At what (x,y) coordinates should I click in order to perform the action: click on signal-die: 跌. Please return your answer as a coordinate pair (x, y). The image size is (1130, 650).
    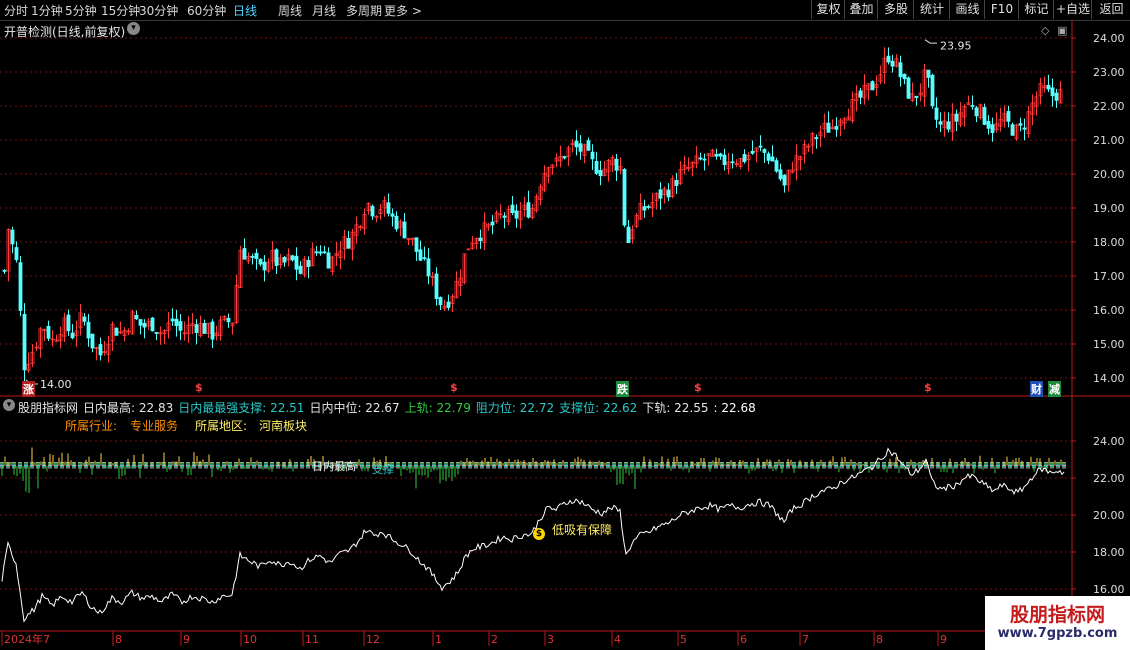
    Looking at the image, I should click on (622, 389).